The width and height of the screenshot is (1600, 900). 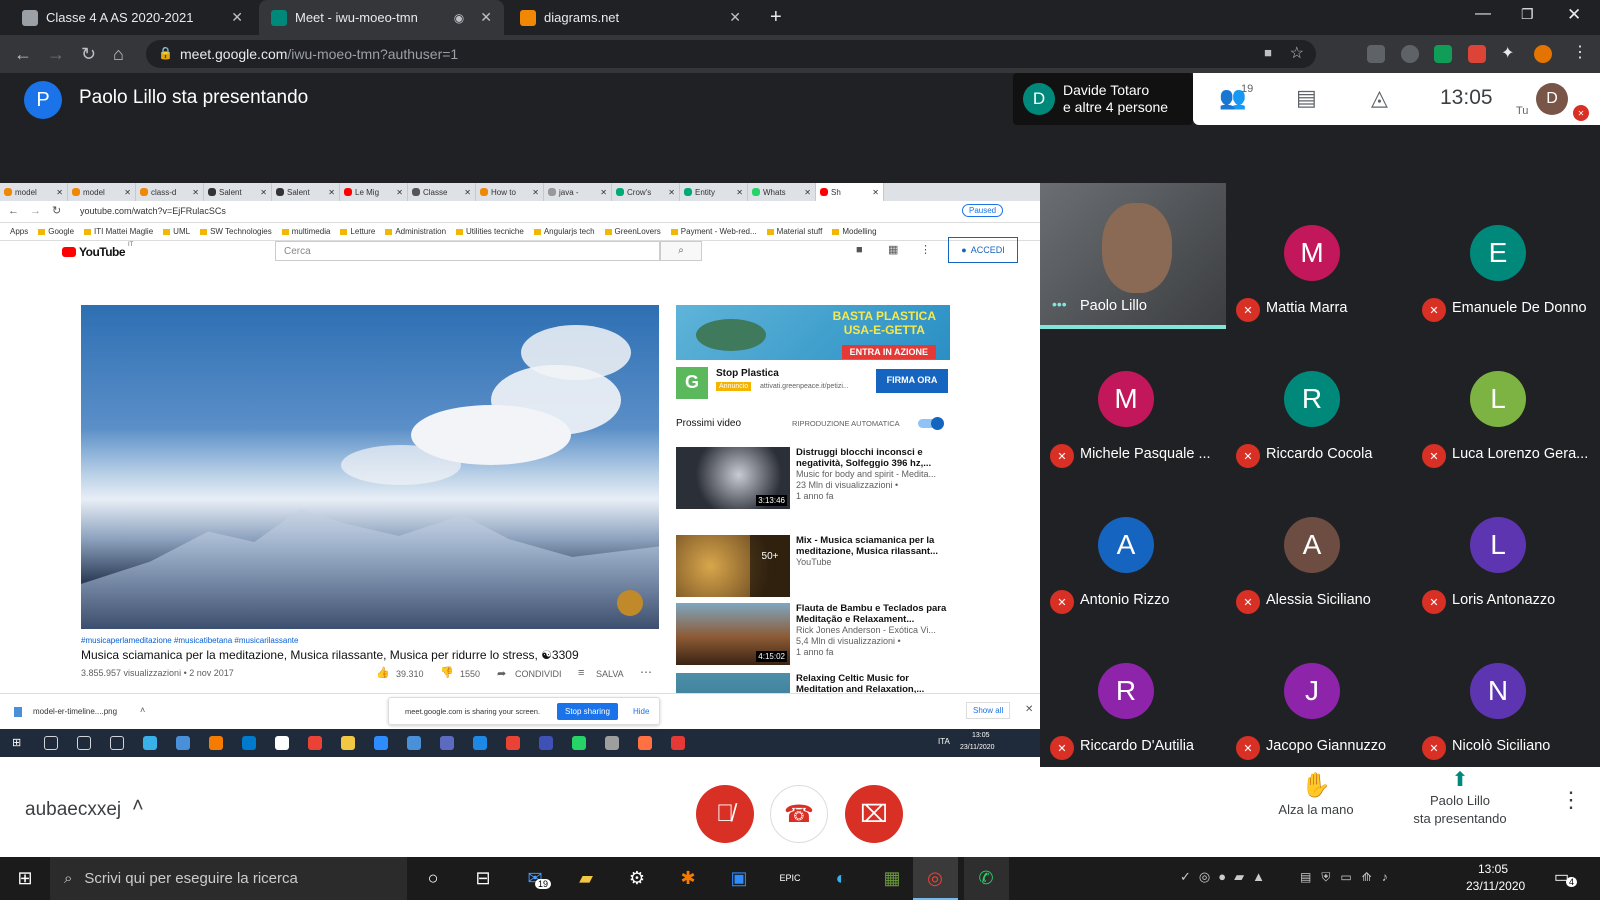 I want to click on chevron-up-icon: ˄, so click(x=138, y=806).